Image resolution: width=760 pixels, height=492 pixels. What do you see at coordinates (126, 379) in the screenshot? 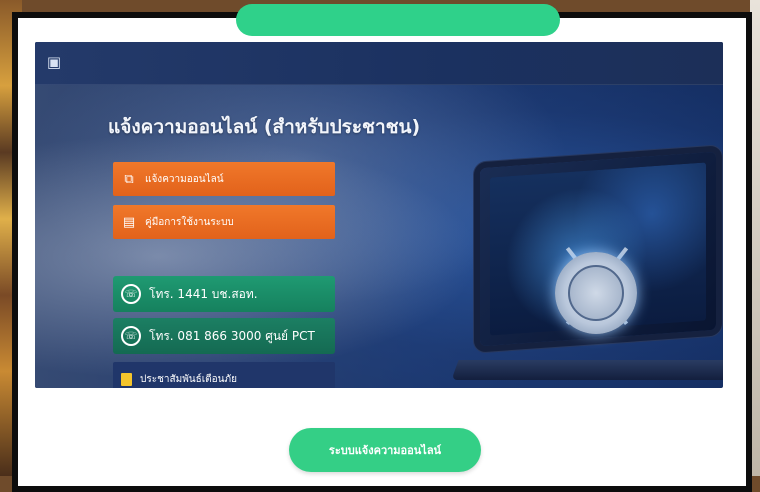
I see `notice-icon` at bounding box center [126, 379].